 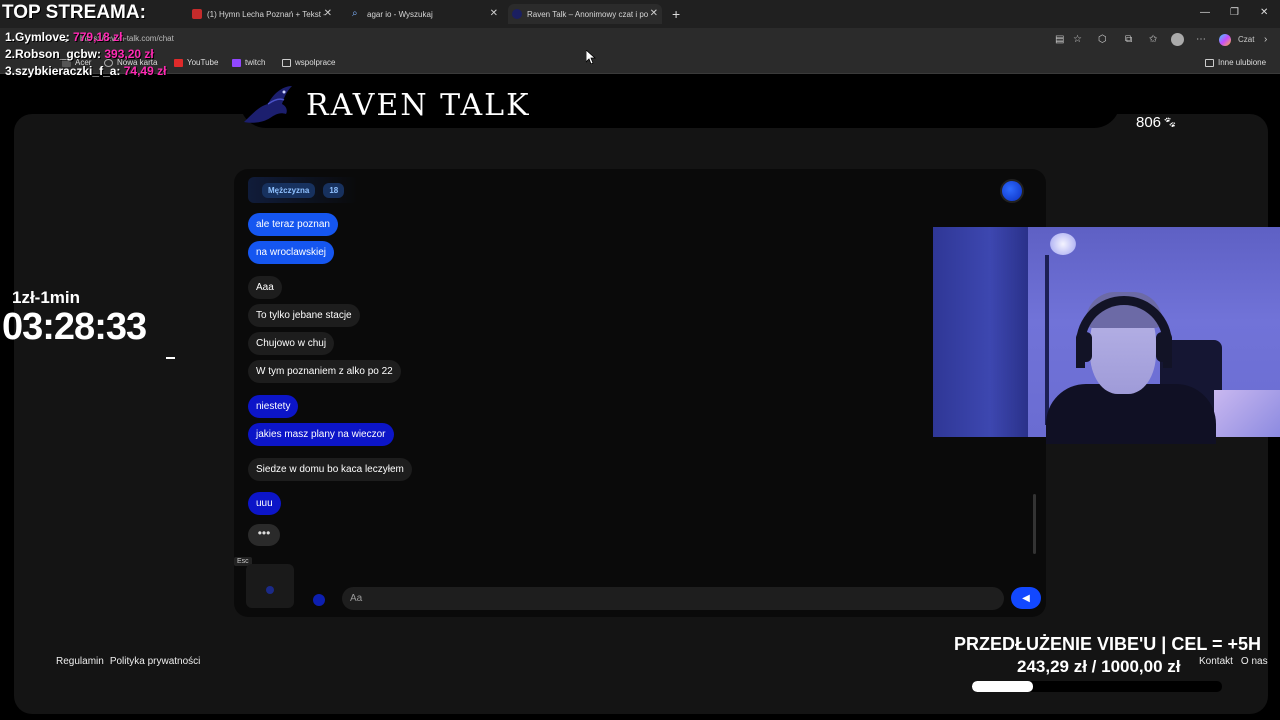 I want to click on lamp, so click(x=1063, y=244).